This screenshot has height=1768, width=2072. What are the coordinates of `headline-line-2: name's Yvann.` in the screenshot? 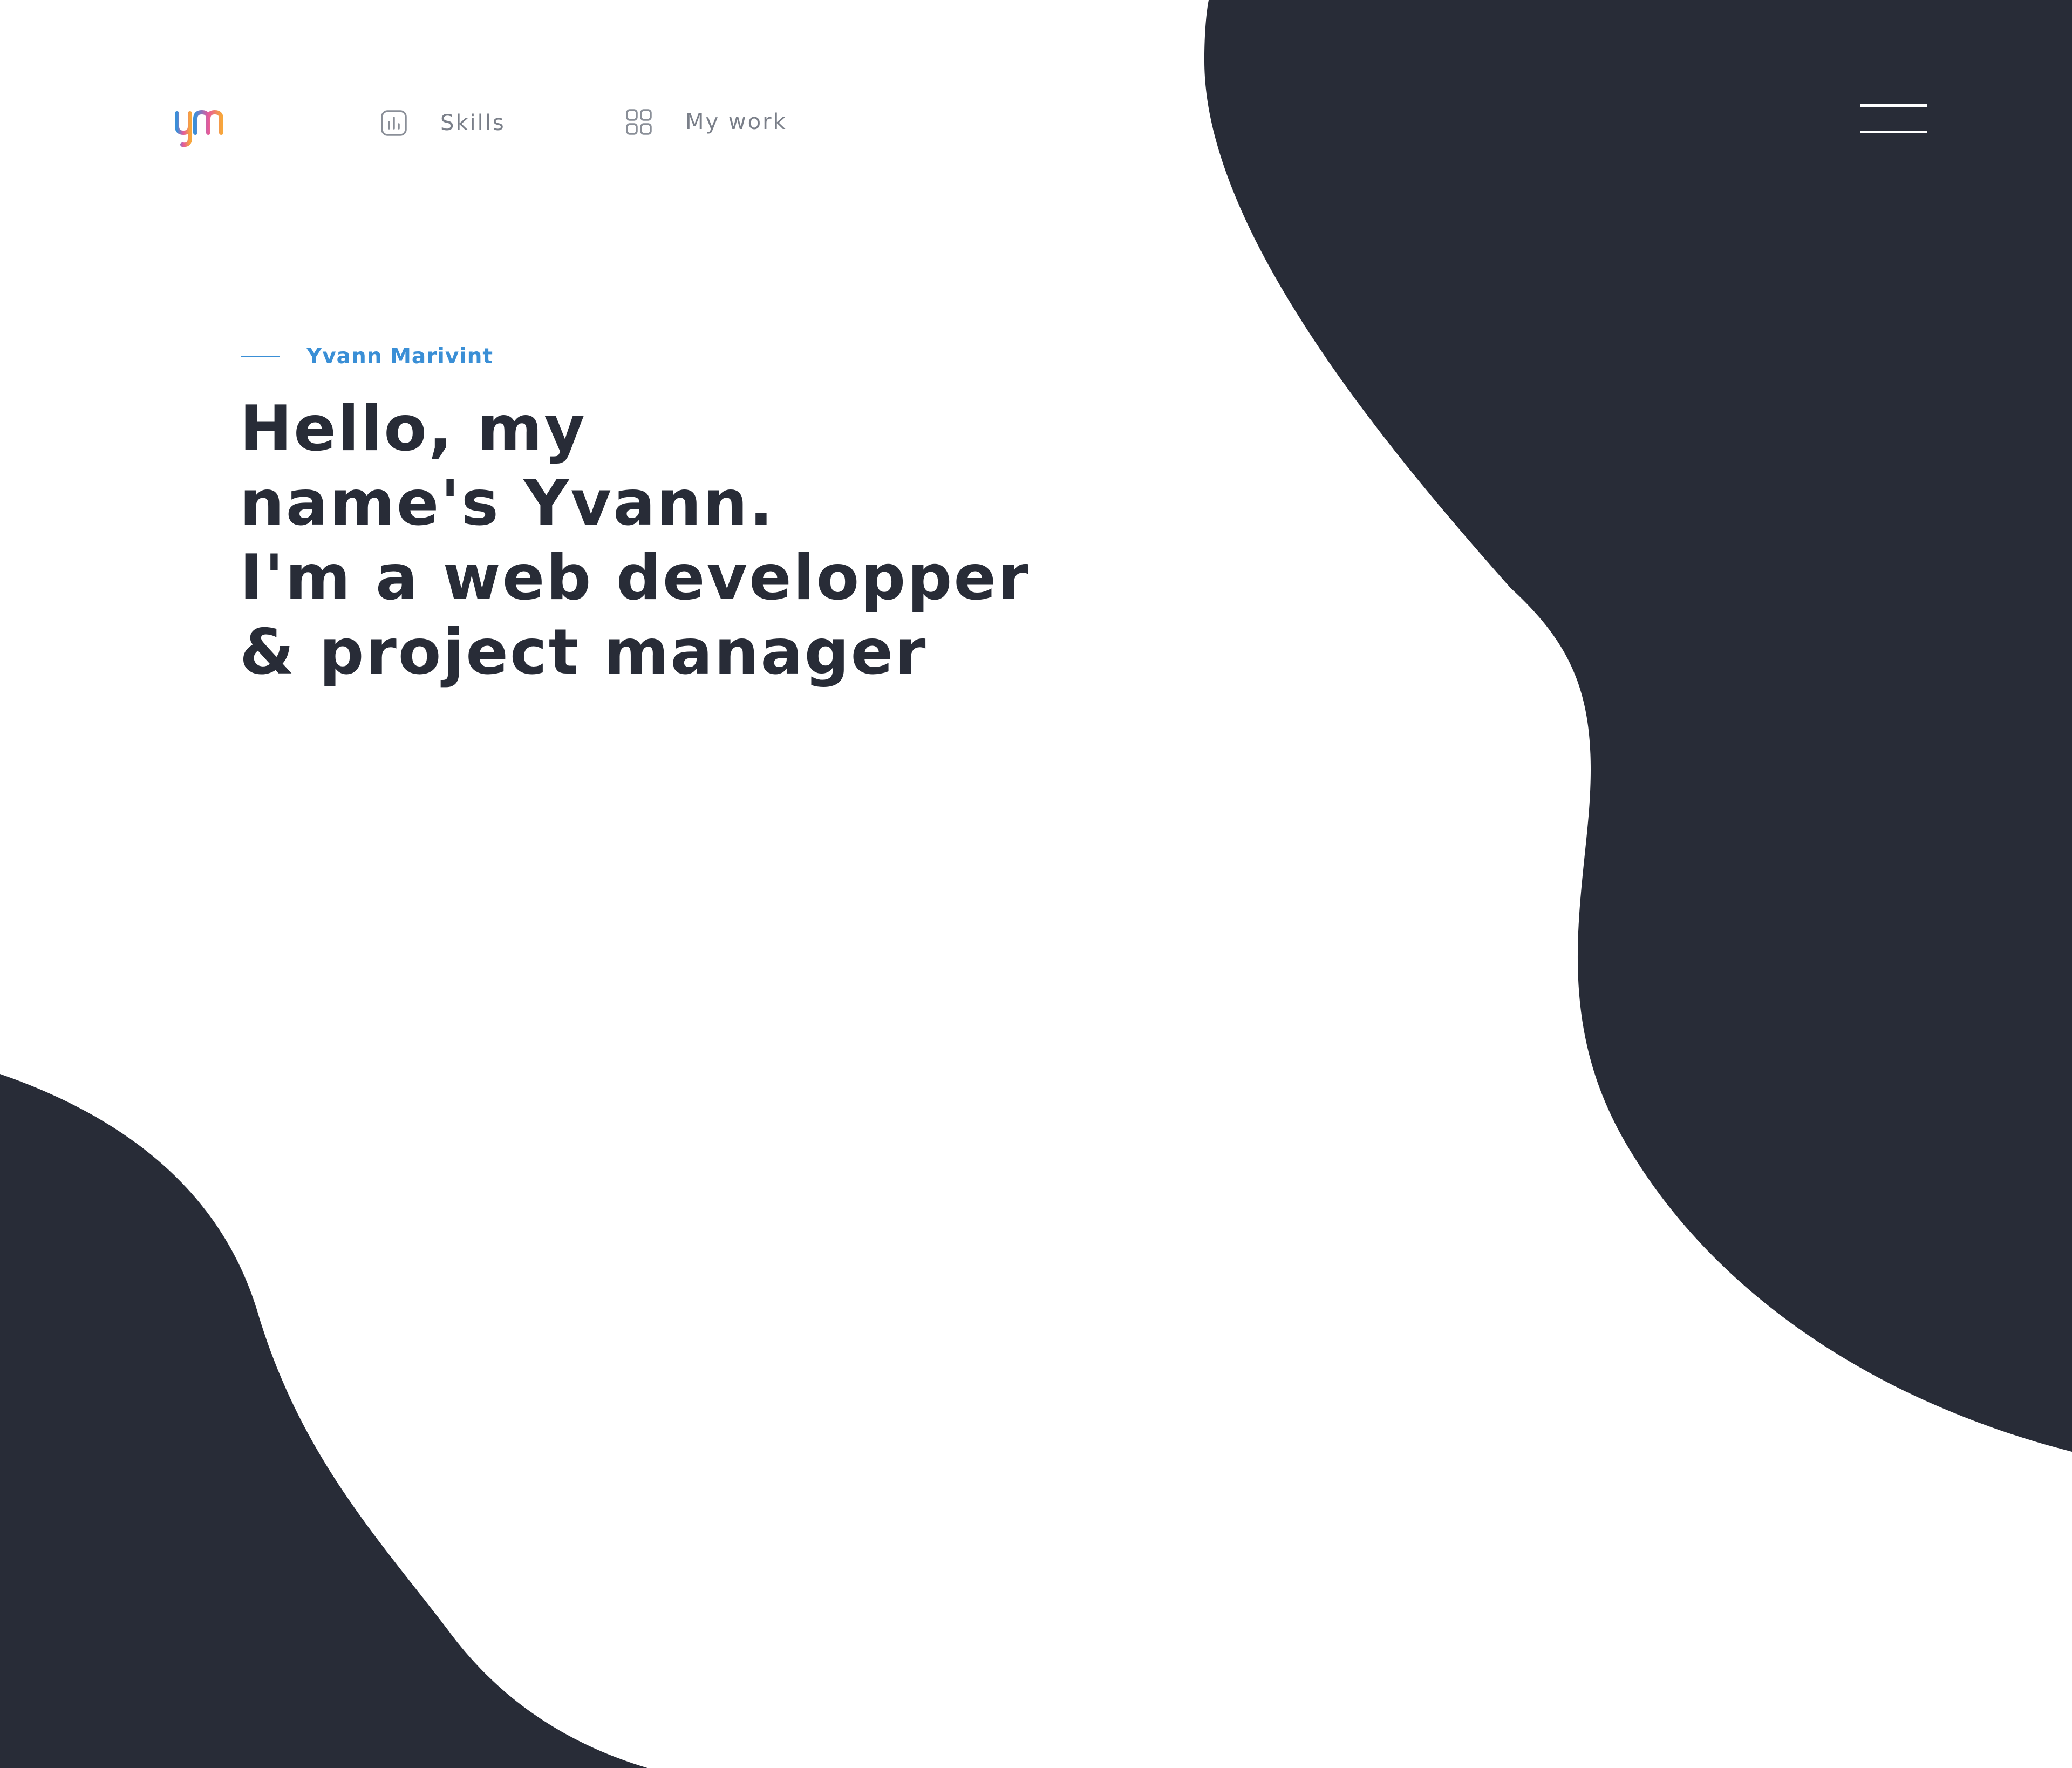 It's located at (507, 503).